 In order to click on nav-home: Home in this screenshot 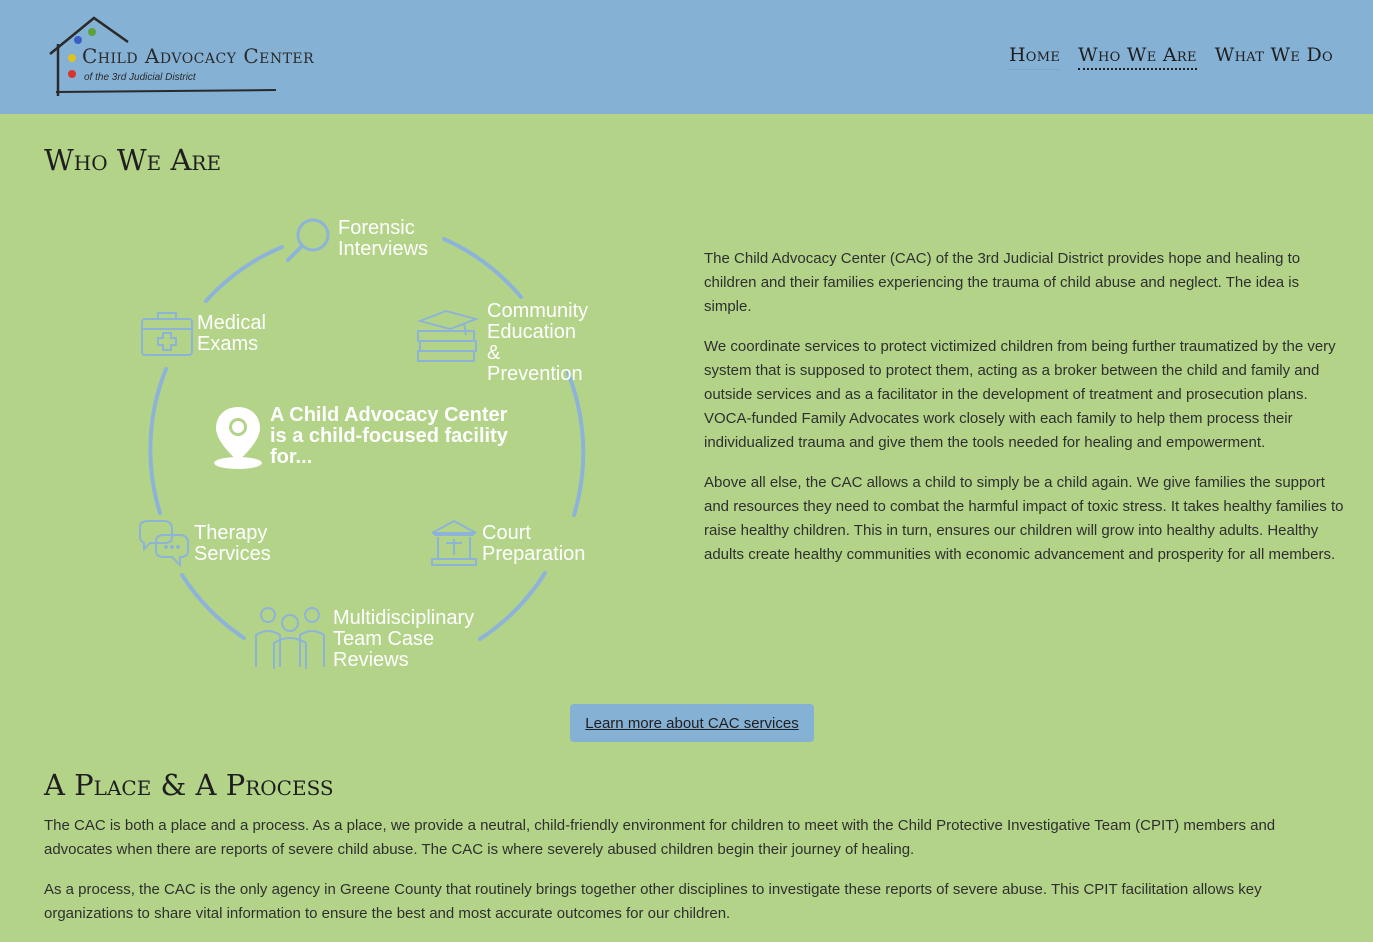, I will do `click(1034, 57)`.